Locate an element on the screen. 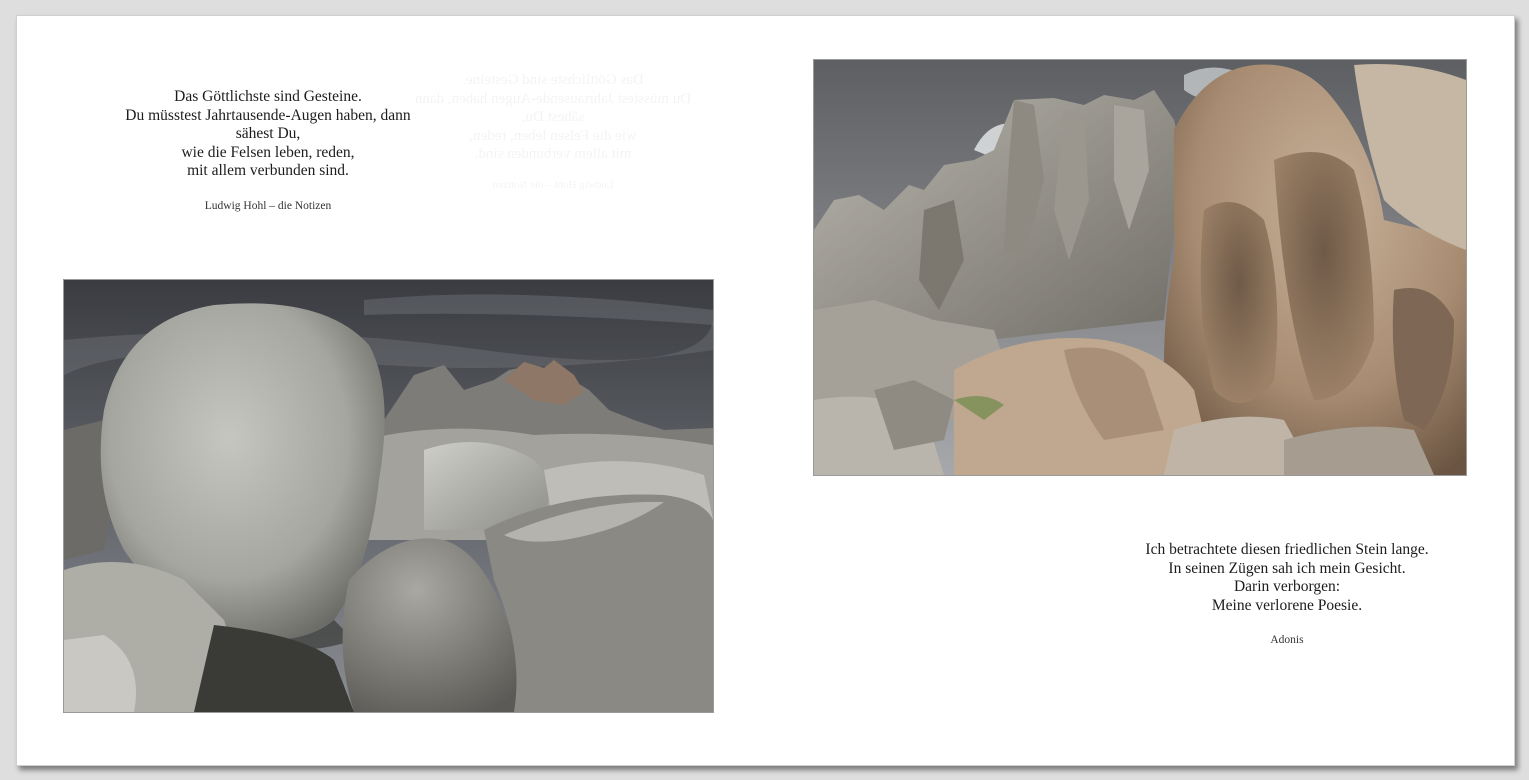  bleed-through-source: Ludwig Hohl – die Notizen is located at coordinates (553, 185).